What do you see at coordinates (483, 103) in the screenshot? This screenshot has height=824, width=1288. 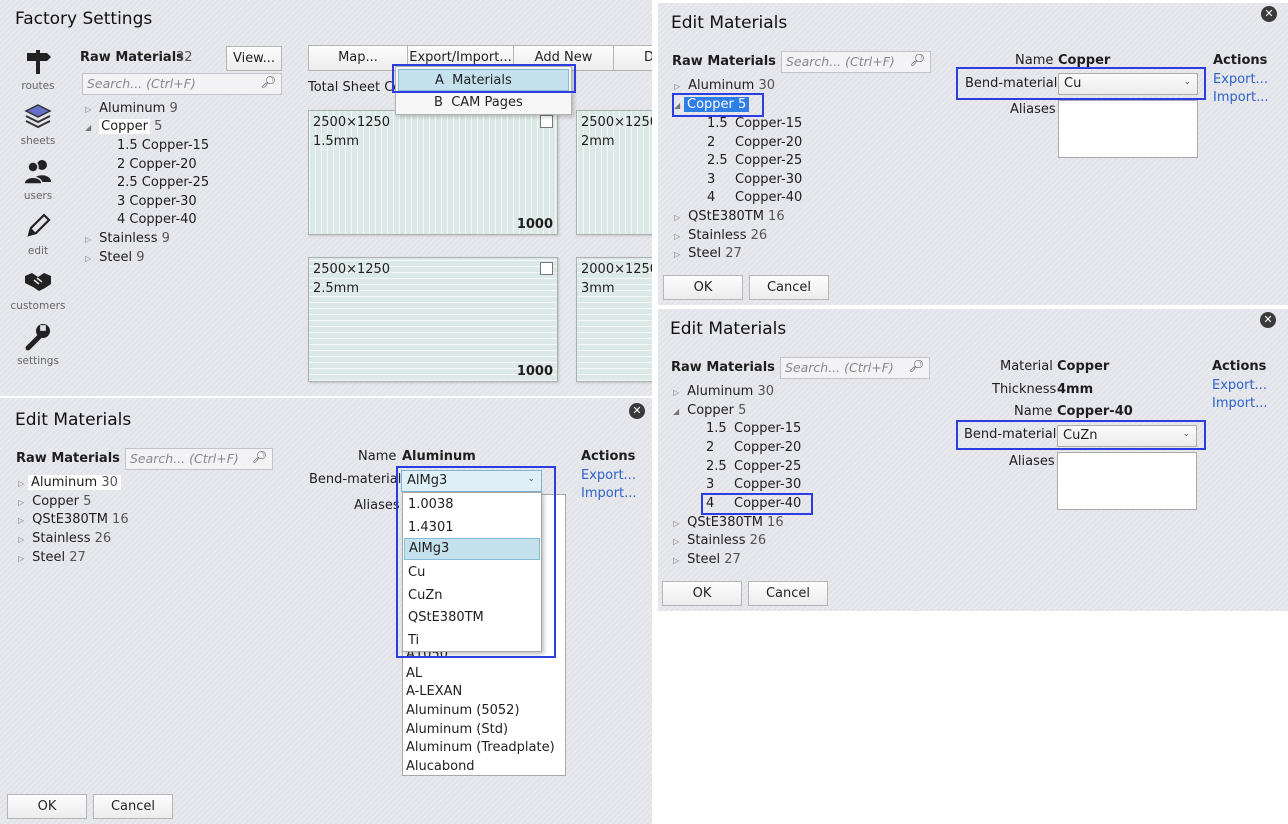 I see `menu-item-cam-pages: B CAM Pages` at bounding box center [483, 103].